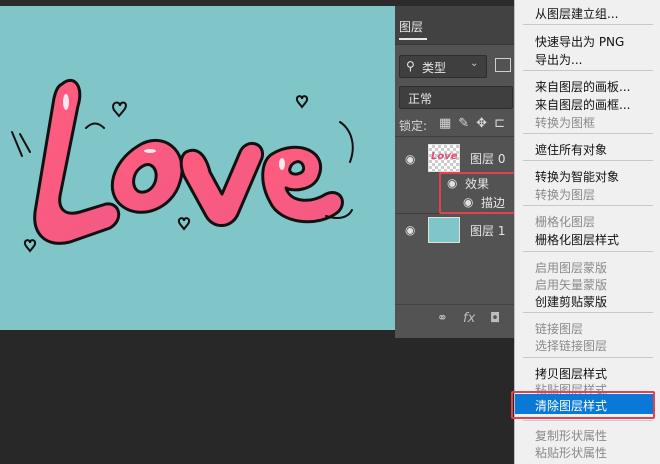 The image size is (660, 464). I want to click on menu-item-rasterize-layer: 栅格化图层, so click(565, 222).